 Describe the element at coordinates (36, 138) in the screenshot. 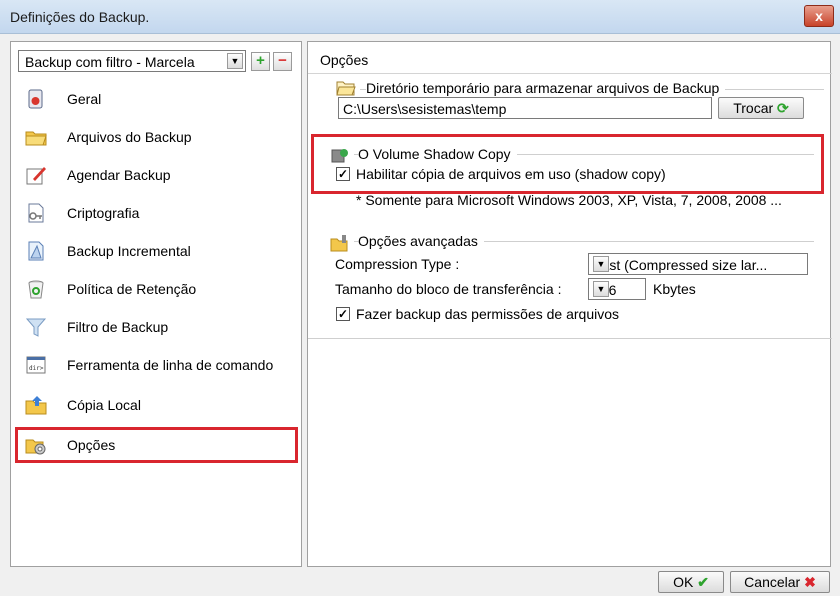

I see `folder-icon` at that location.